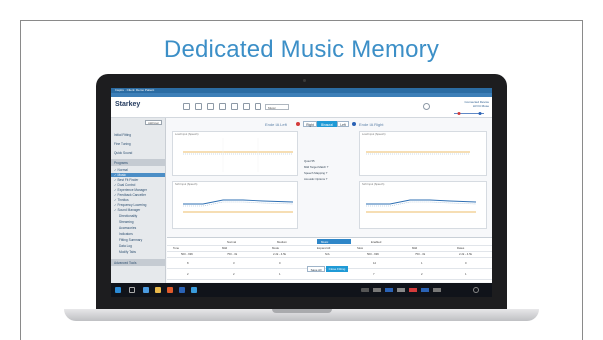 This screenshot has width=603, height=340. Describe the element at coordinates (210, 106) in the screenshot. I see `save-icon` at that location.